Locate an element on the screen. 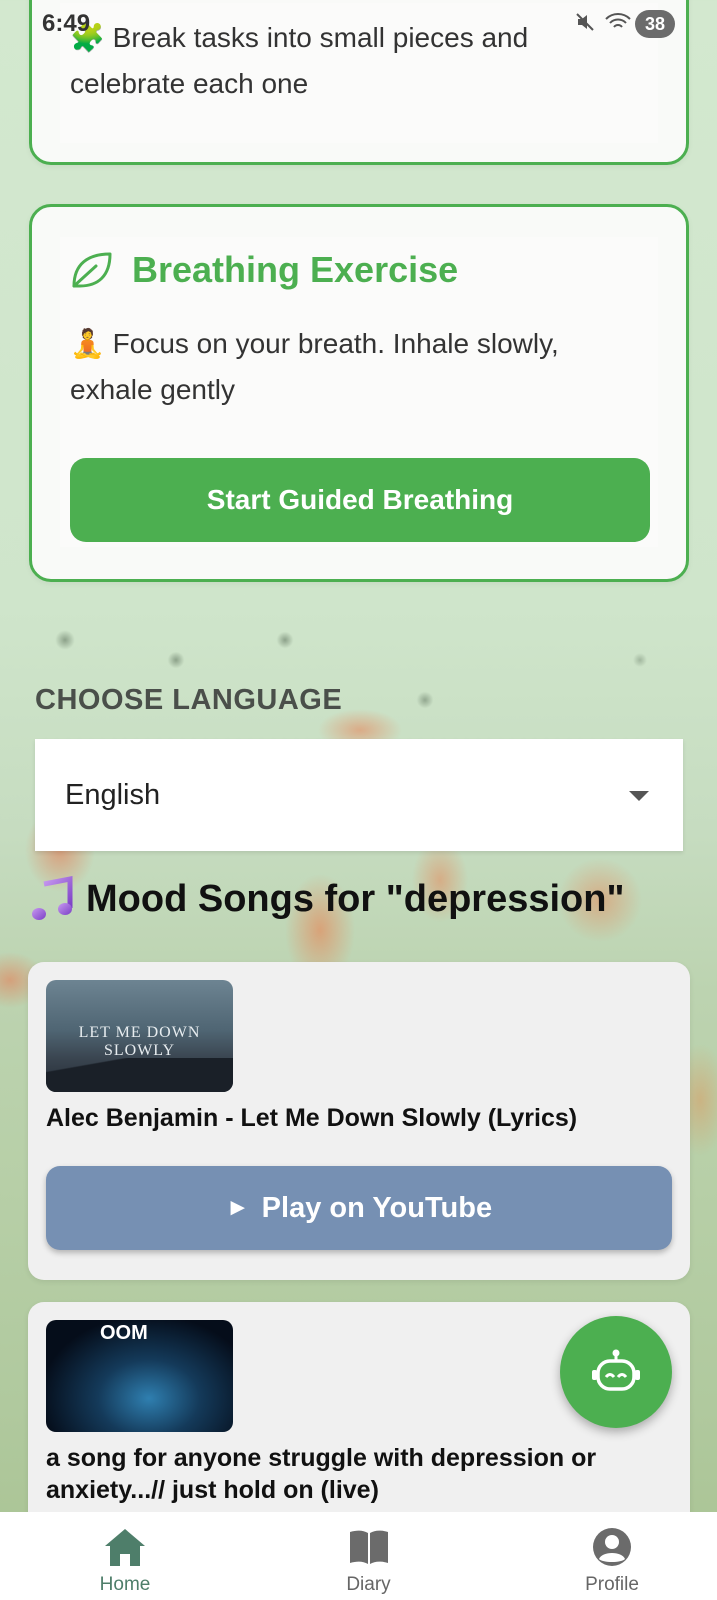 This screenshot has height=1600, width=717. status-time: 6:49 is located at coordinates (66, 23).